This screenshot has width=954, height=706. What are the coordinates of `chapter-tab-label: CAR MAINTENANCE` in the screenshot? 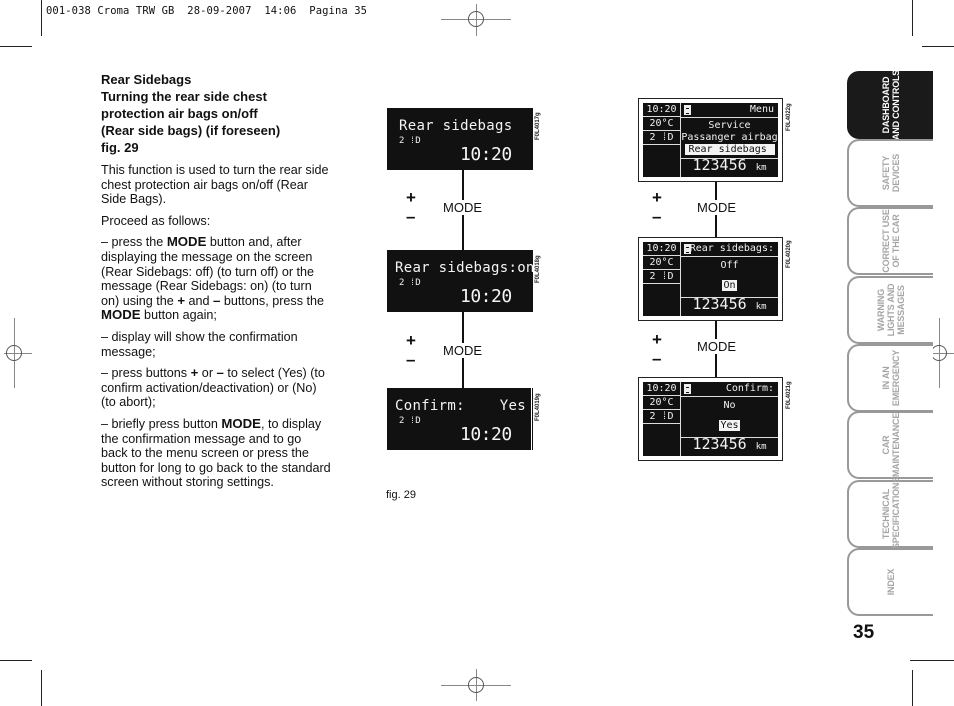 It's located at (891, 445).